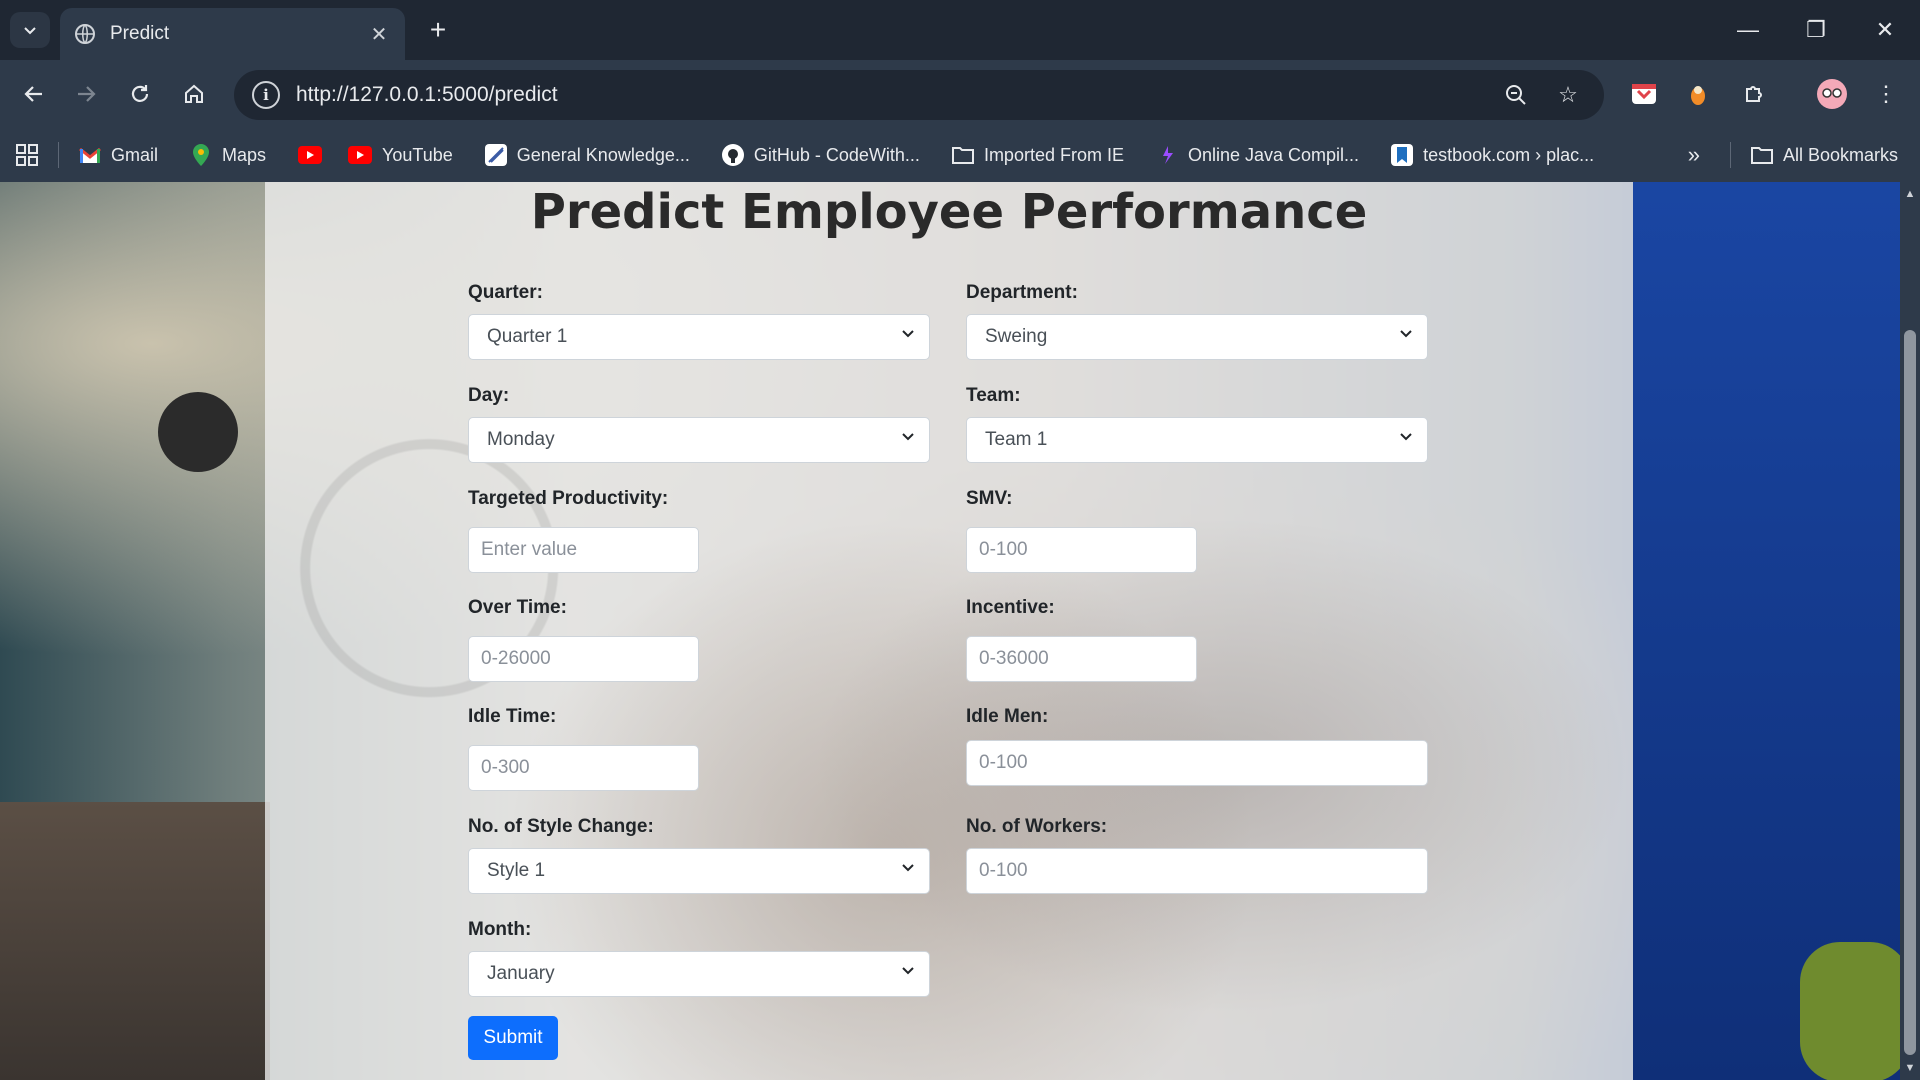  I want to click on forward-arrow-icon, so click(87, 94).